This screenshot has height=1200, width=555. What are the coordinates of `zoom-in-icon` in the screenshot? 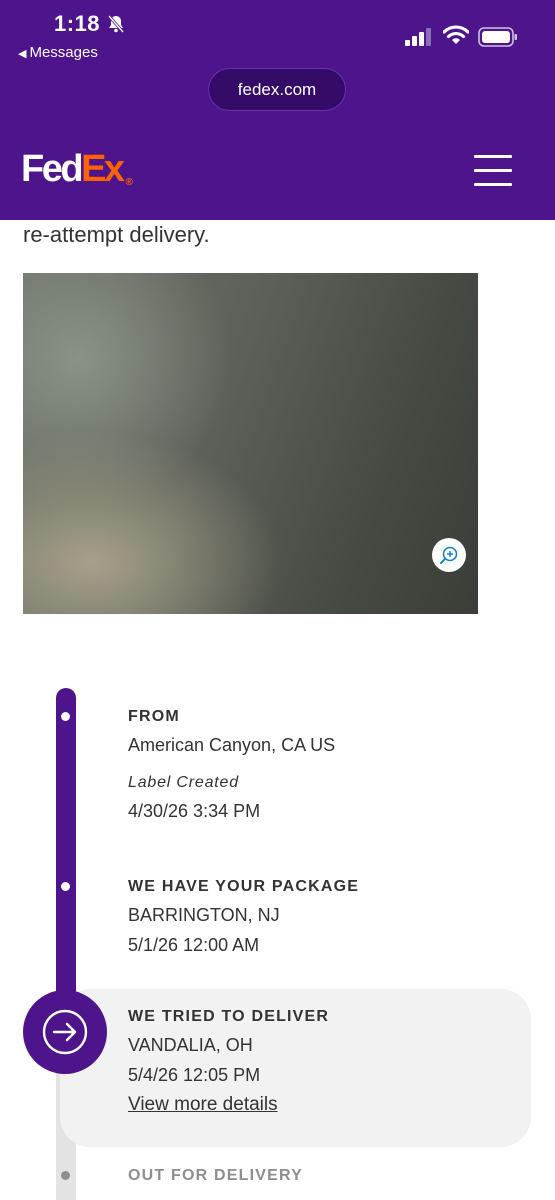 It's located at (449, 555).